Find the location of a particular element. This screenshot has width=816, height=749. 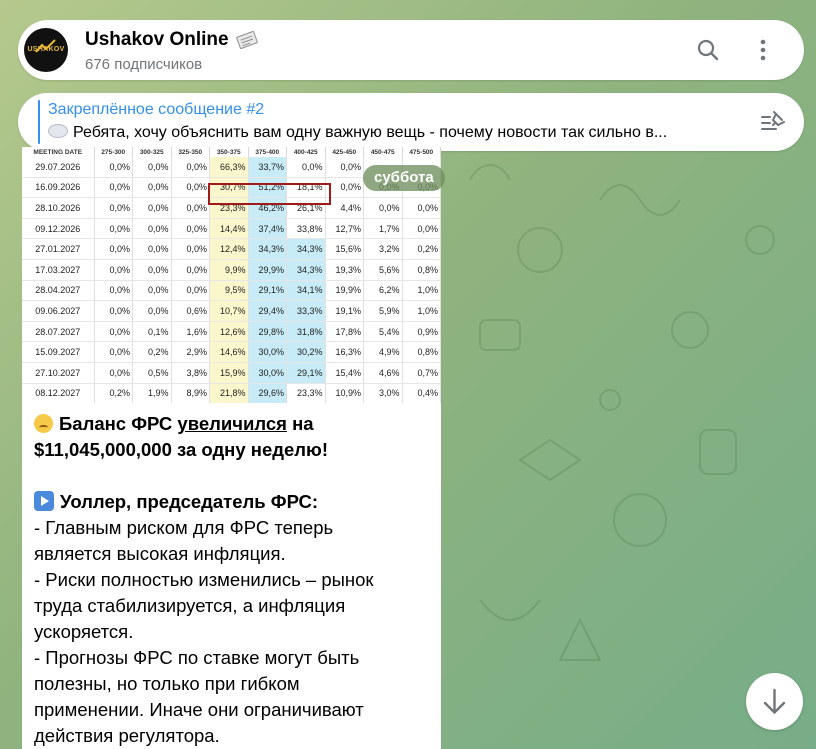

table-cell: 33,3% is located at coordinates (306, 311).